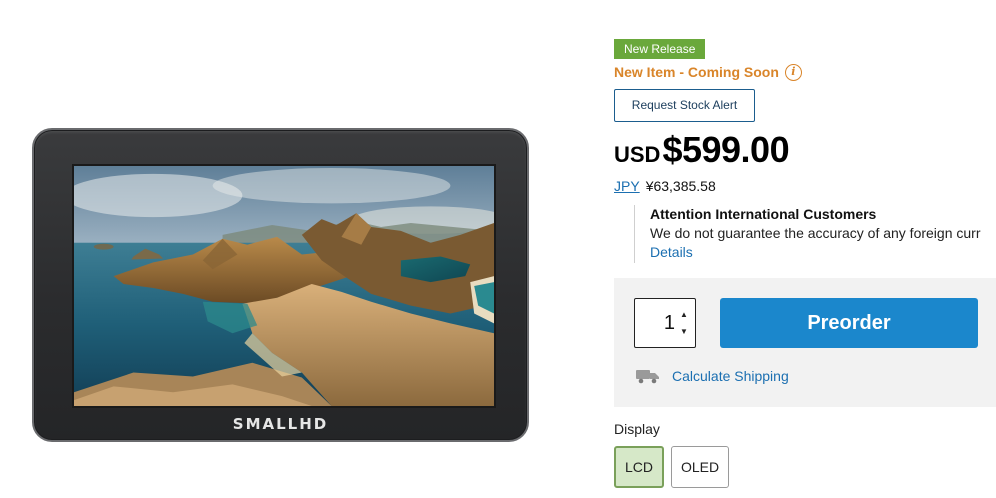  Describe the element at coordinates (680, 186) in the screenshot. I see `converted-price-amount: ¥63,385.58` at that location.